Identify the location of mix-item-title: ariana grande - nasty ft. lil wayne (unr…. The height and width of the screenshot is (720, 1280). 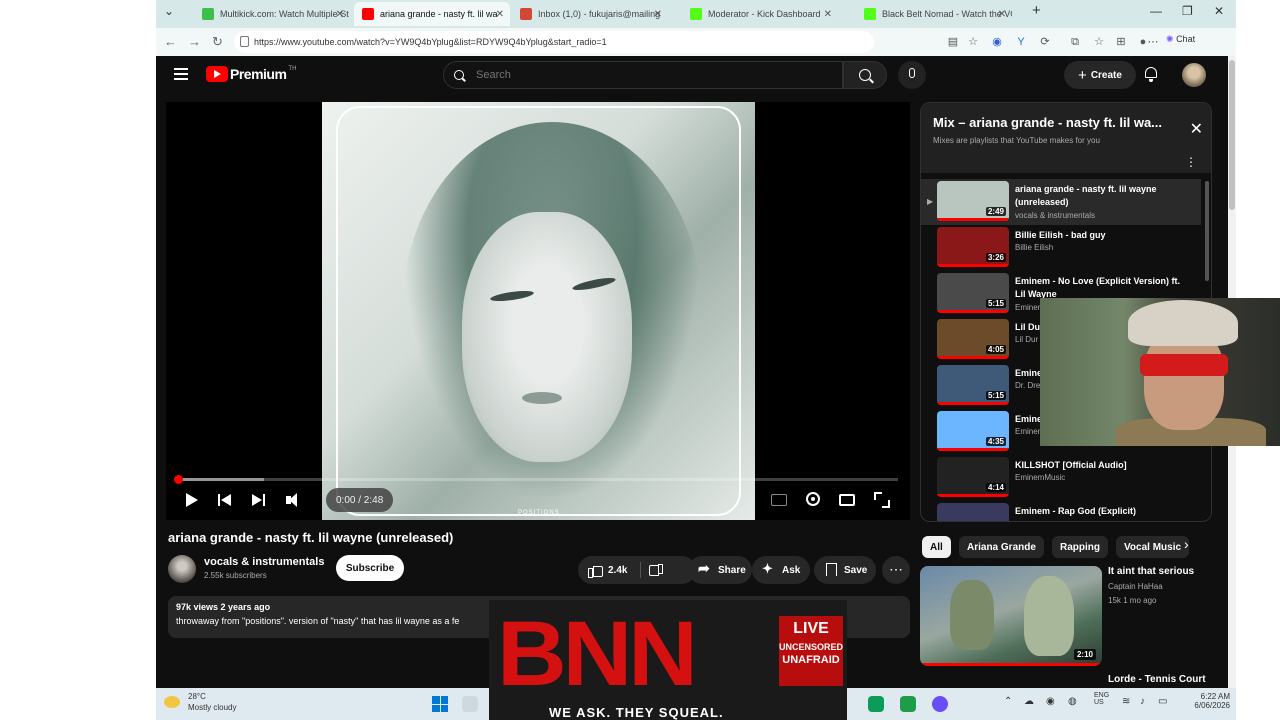
(1086, 195).